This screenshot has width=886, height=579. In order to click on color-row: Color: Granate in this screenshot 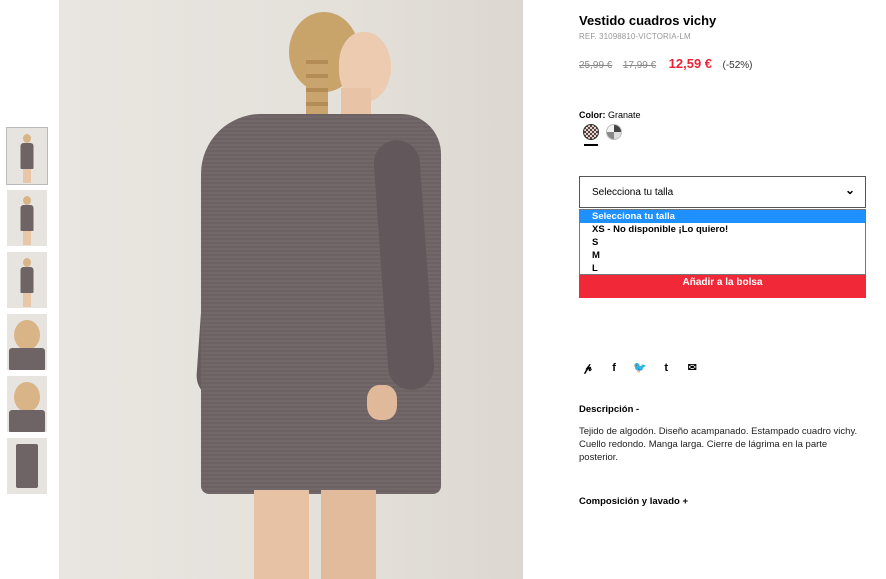, I will do `click(610, 115)`.